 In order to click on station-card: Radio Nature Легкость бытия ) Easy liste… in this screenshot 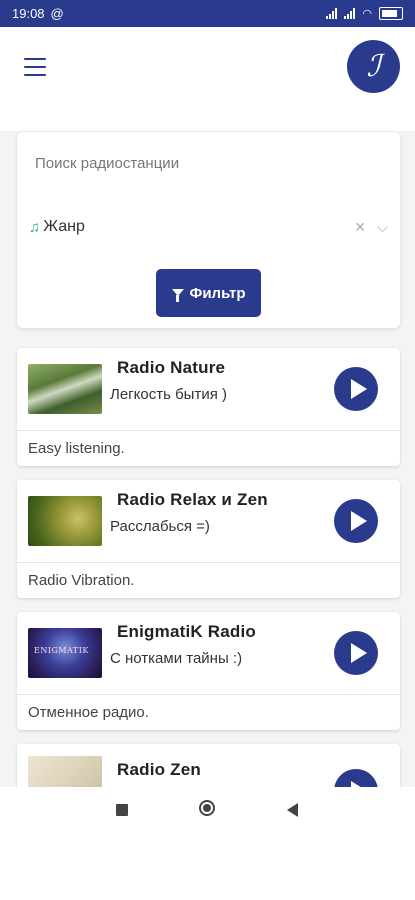, I will do `click(208, 407)`.